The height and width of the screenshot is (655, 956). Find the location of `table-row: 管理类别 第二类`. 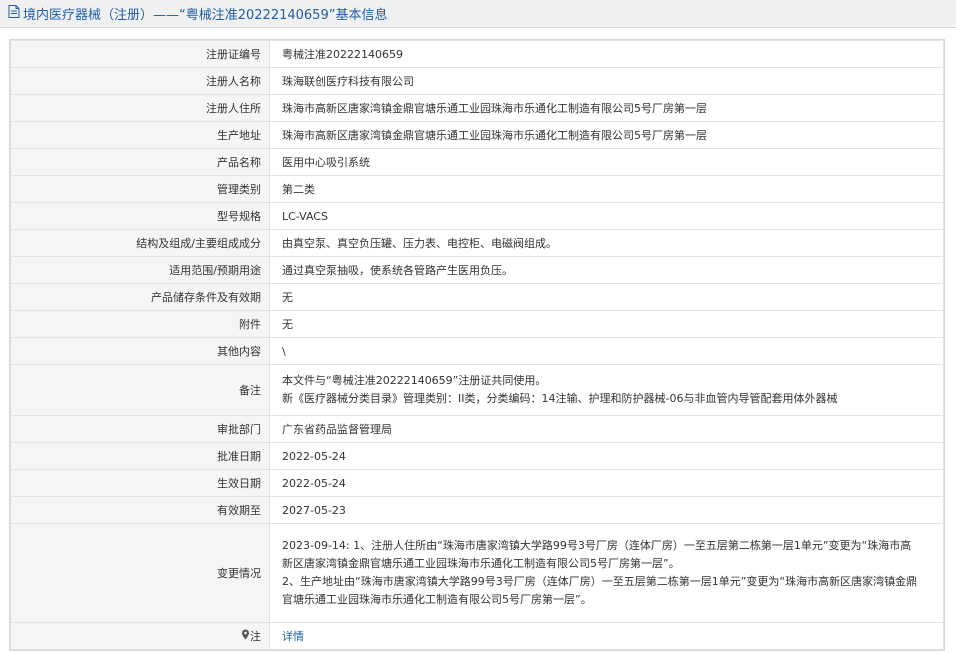

table-row: 管理类别 第二类 is located at coordinates (477, 189).